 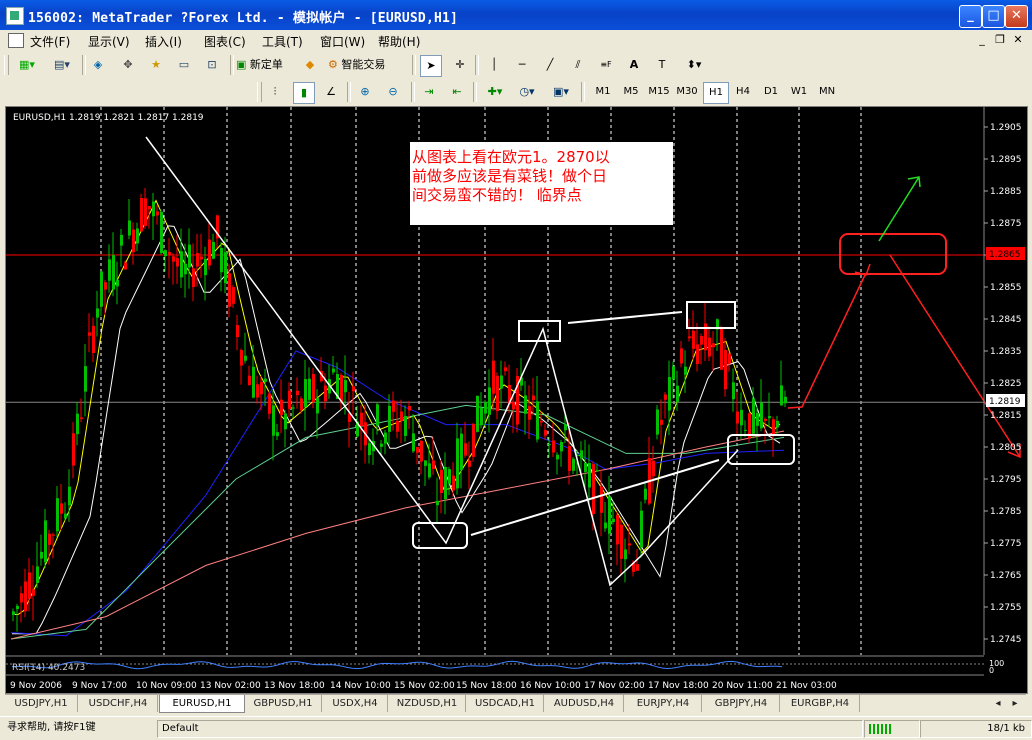 What do you see at coordinates (36, 686) in the screenshot?
I see `time-tick-label: 9 Nov 2006` at bounding box center [36, 686].